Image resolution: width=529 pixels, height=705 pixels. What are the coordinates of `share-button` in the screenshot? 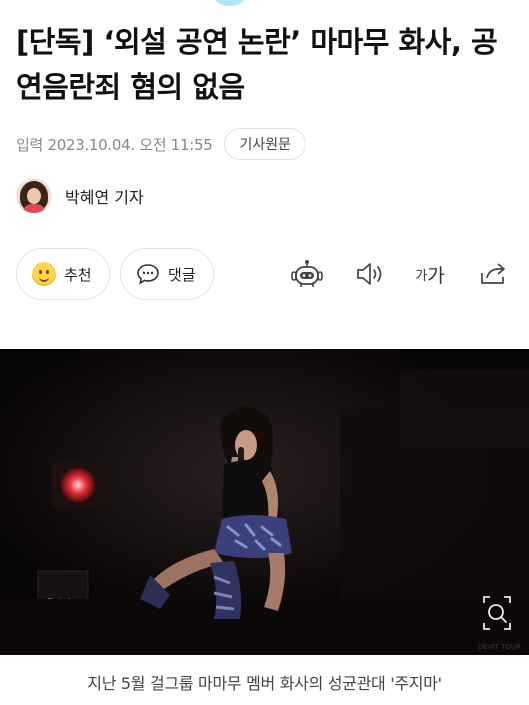 It's located at (493, 274).